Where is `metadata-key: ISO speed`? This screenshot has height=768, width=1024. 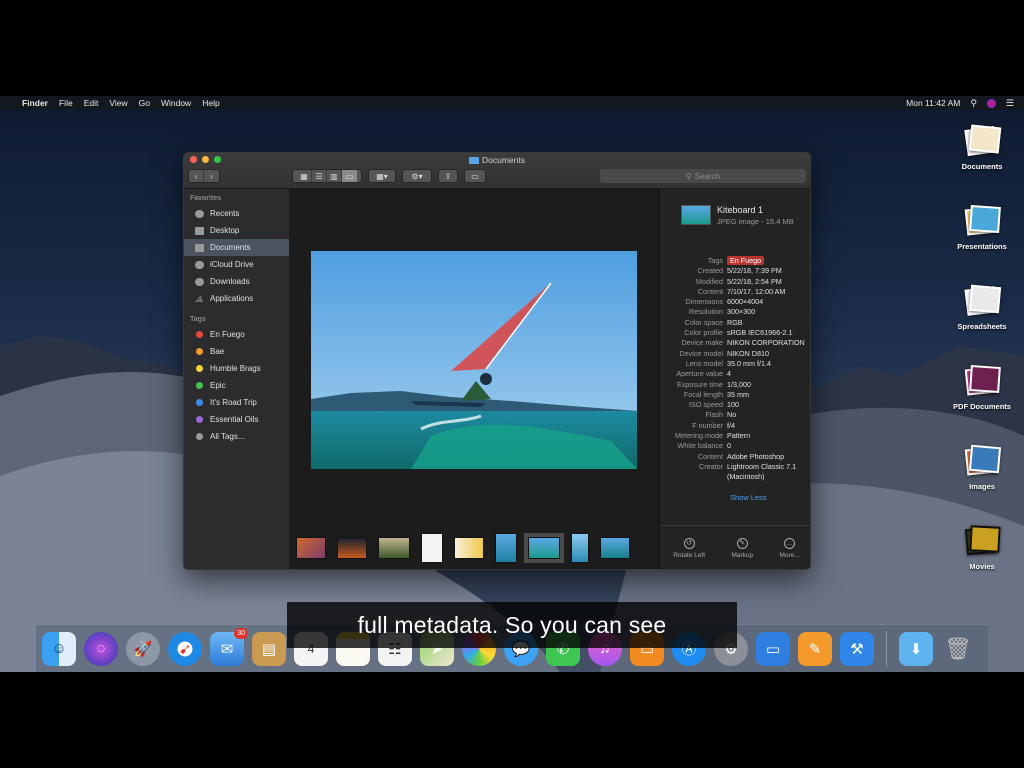 metadata-key: ISO speed is located at coordinates (706, 405).